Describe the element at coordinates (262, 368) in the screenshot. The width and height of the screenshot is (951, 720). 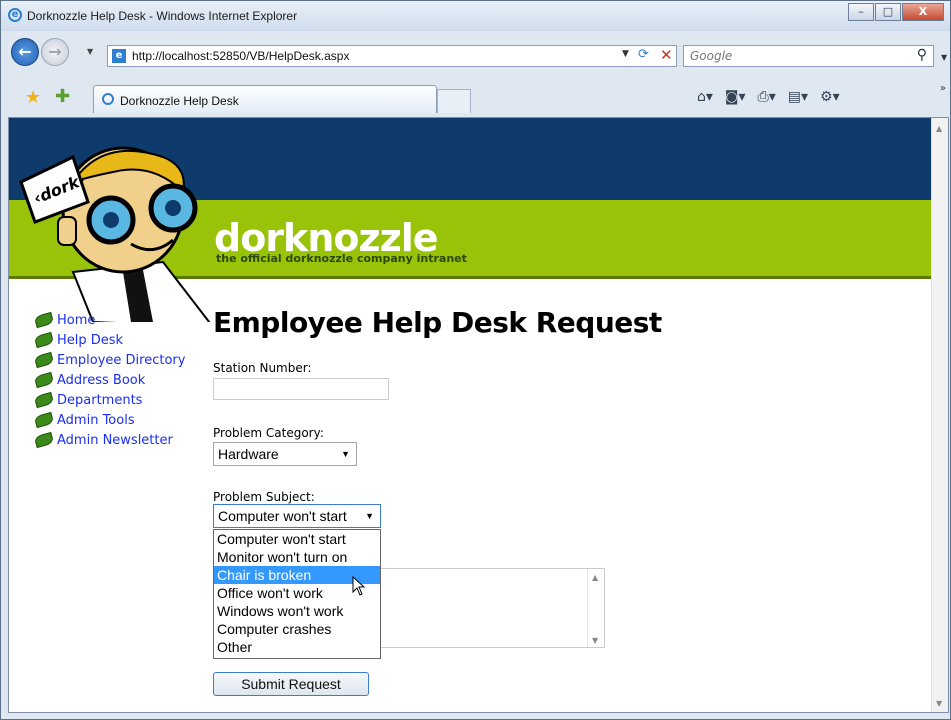
I see `station-number-label: Station Number:` at that location.